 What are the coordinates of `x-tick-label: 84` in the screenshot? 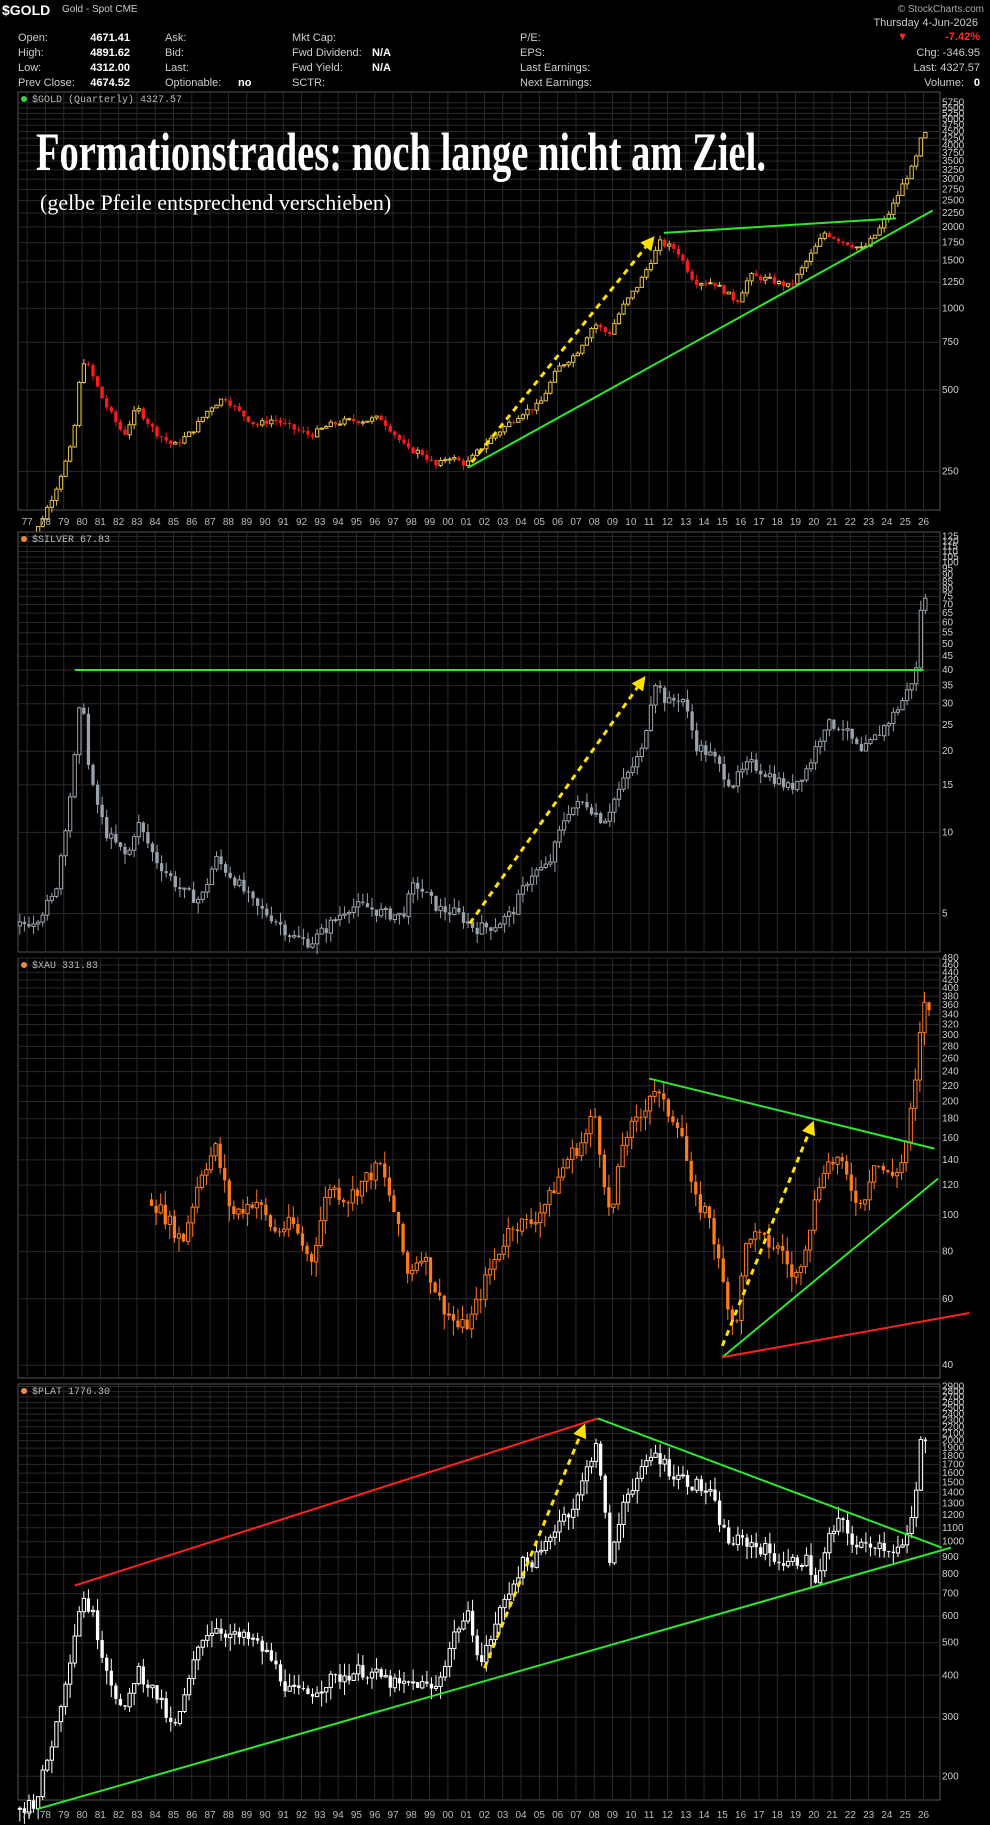 It's located at (156, 522).